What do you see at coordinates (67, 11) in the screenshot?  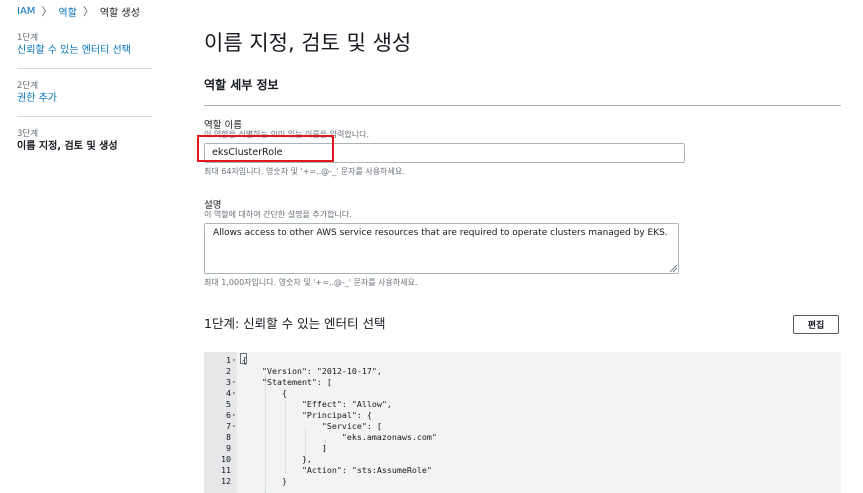 I see `breadcrumb-roles-link: 역할` at bounding box center [67, 11].